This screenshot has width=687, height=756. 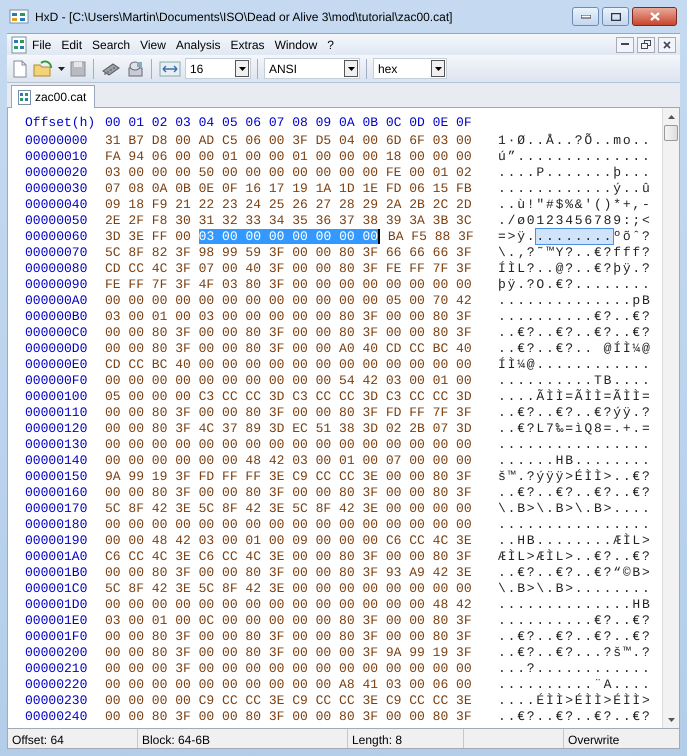 I want to click on row-offset: 00000160, so click(x=56, y=492).